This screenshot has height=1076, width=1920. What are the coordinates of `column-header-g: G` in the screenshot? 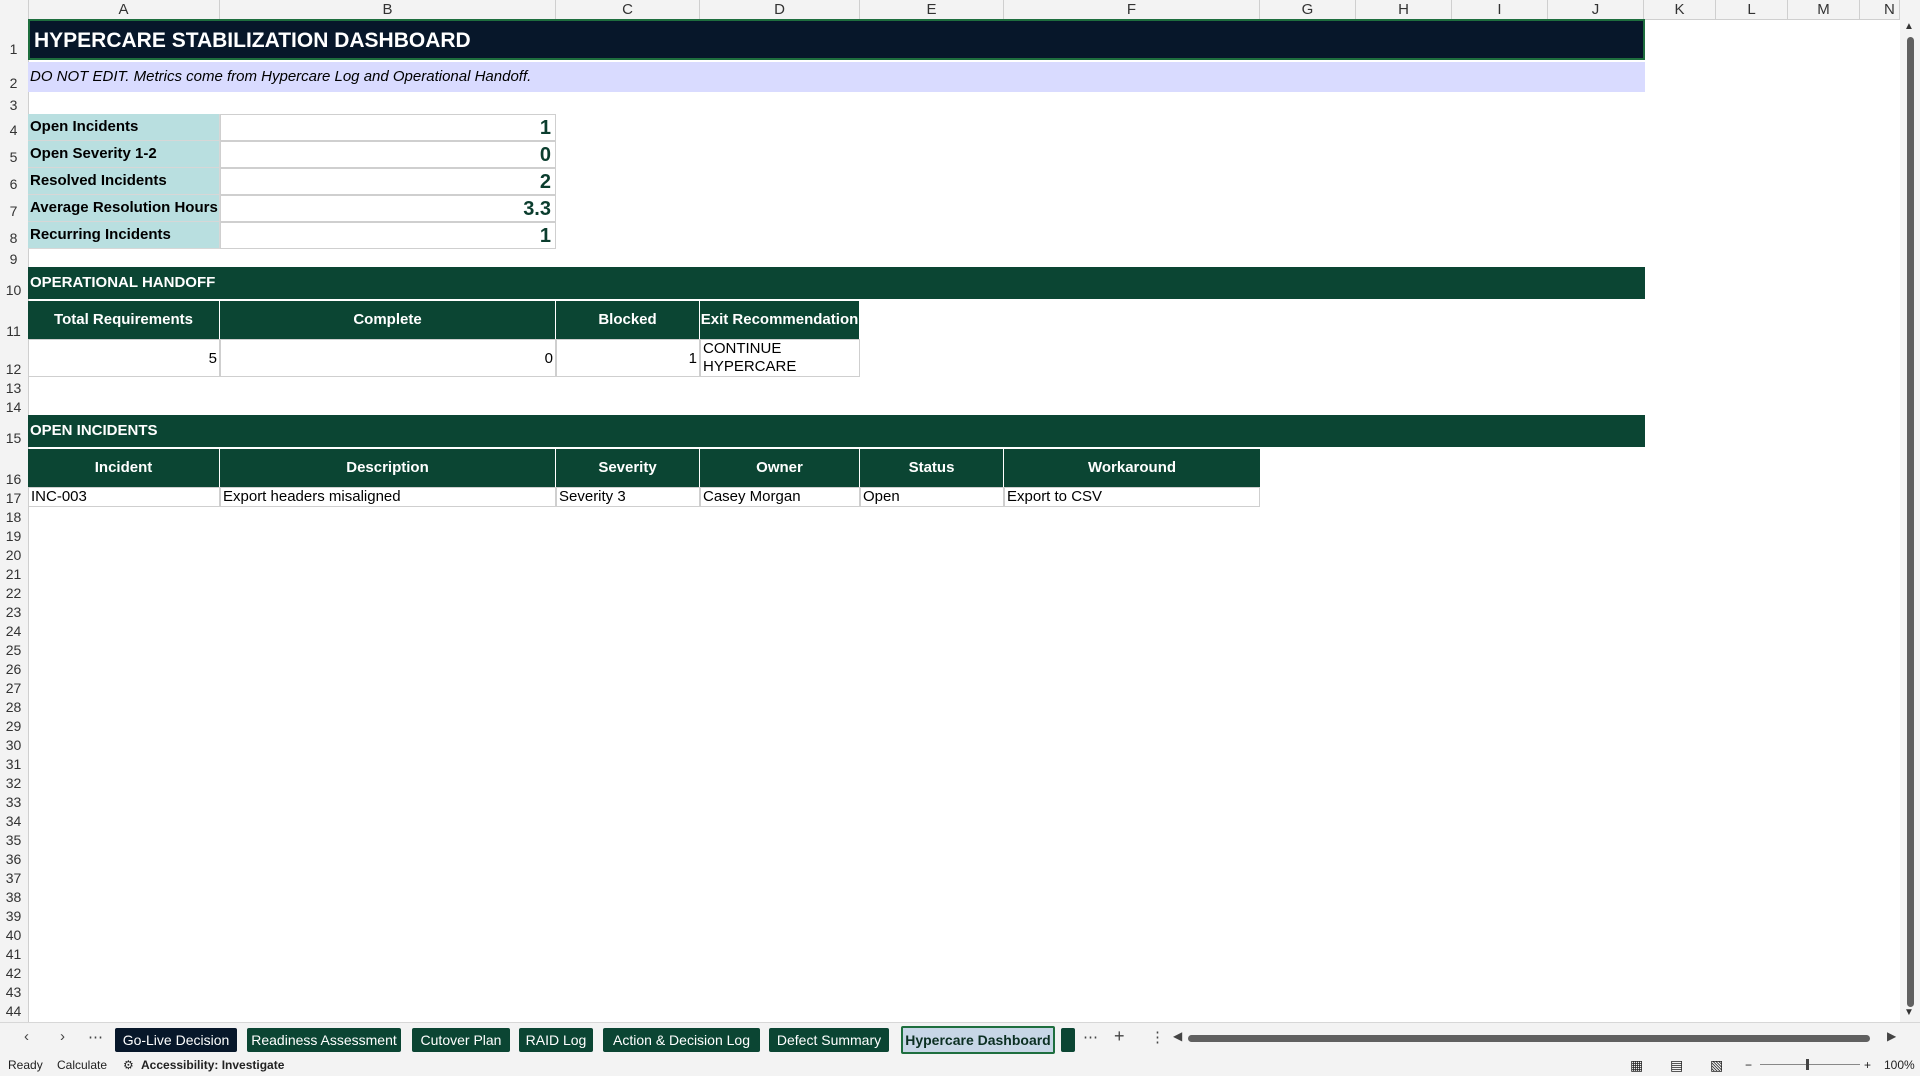 It's located at (1308, 9).